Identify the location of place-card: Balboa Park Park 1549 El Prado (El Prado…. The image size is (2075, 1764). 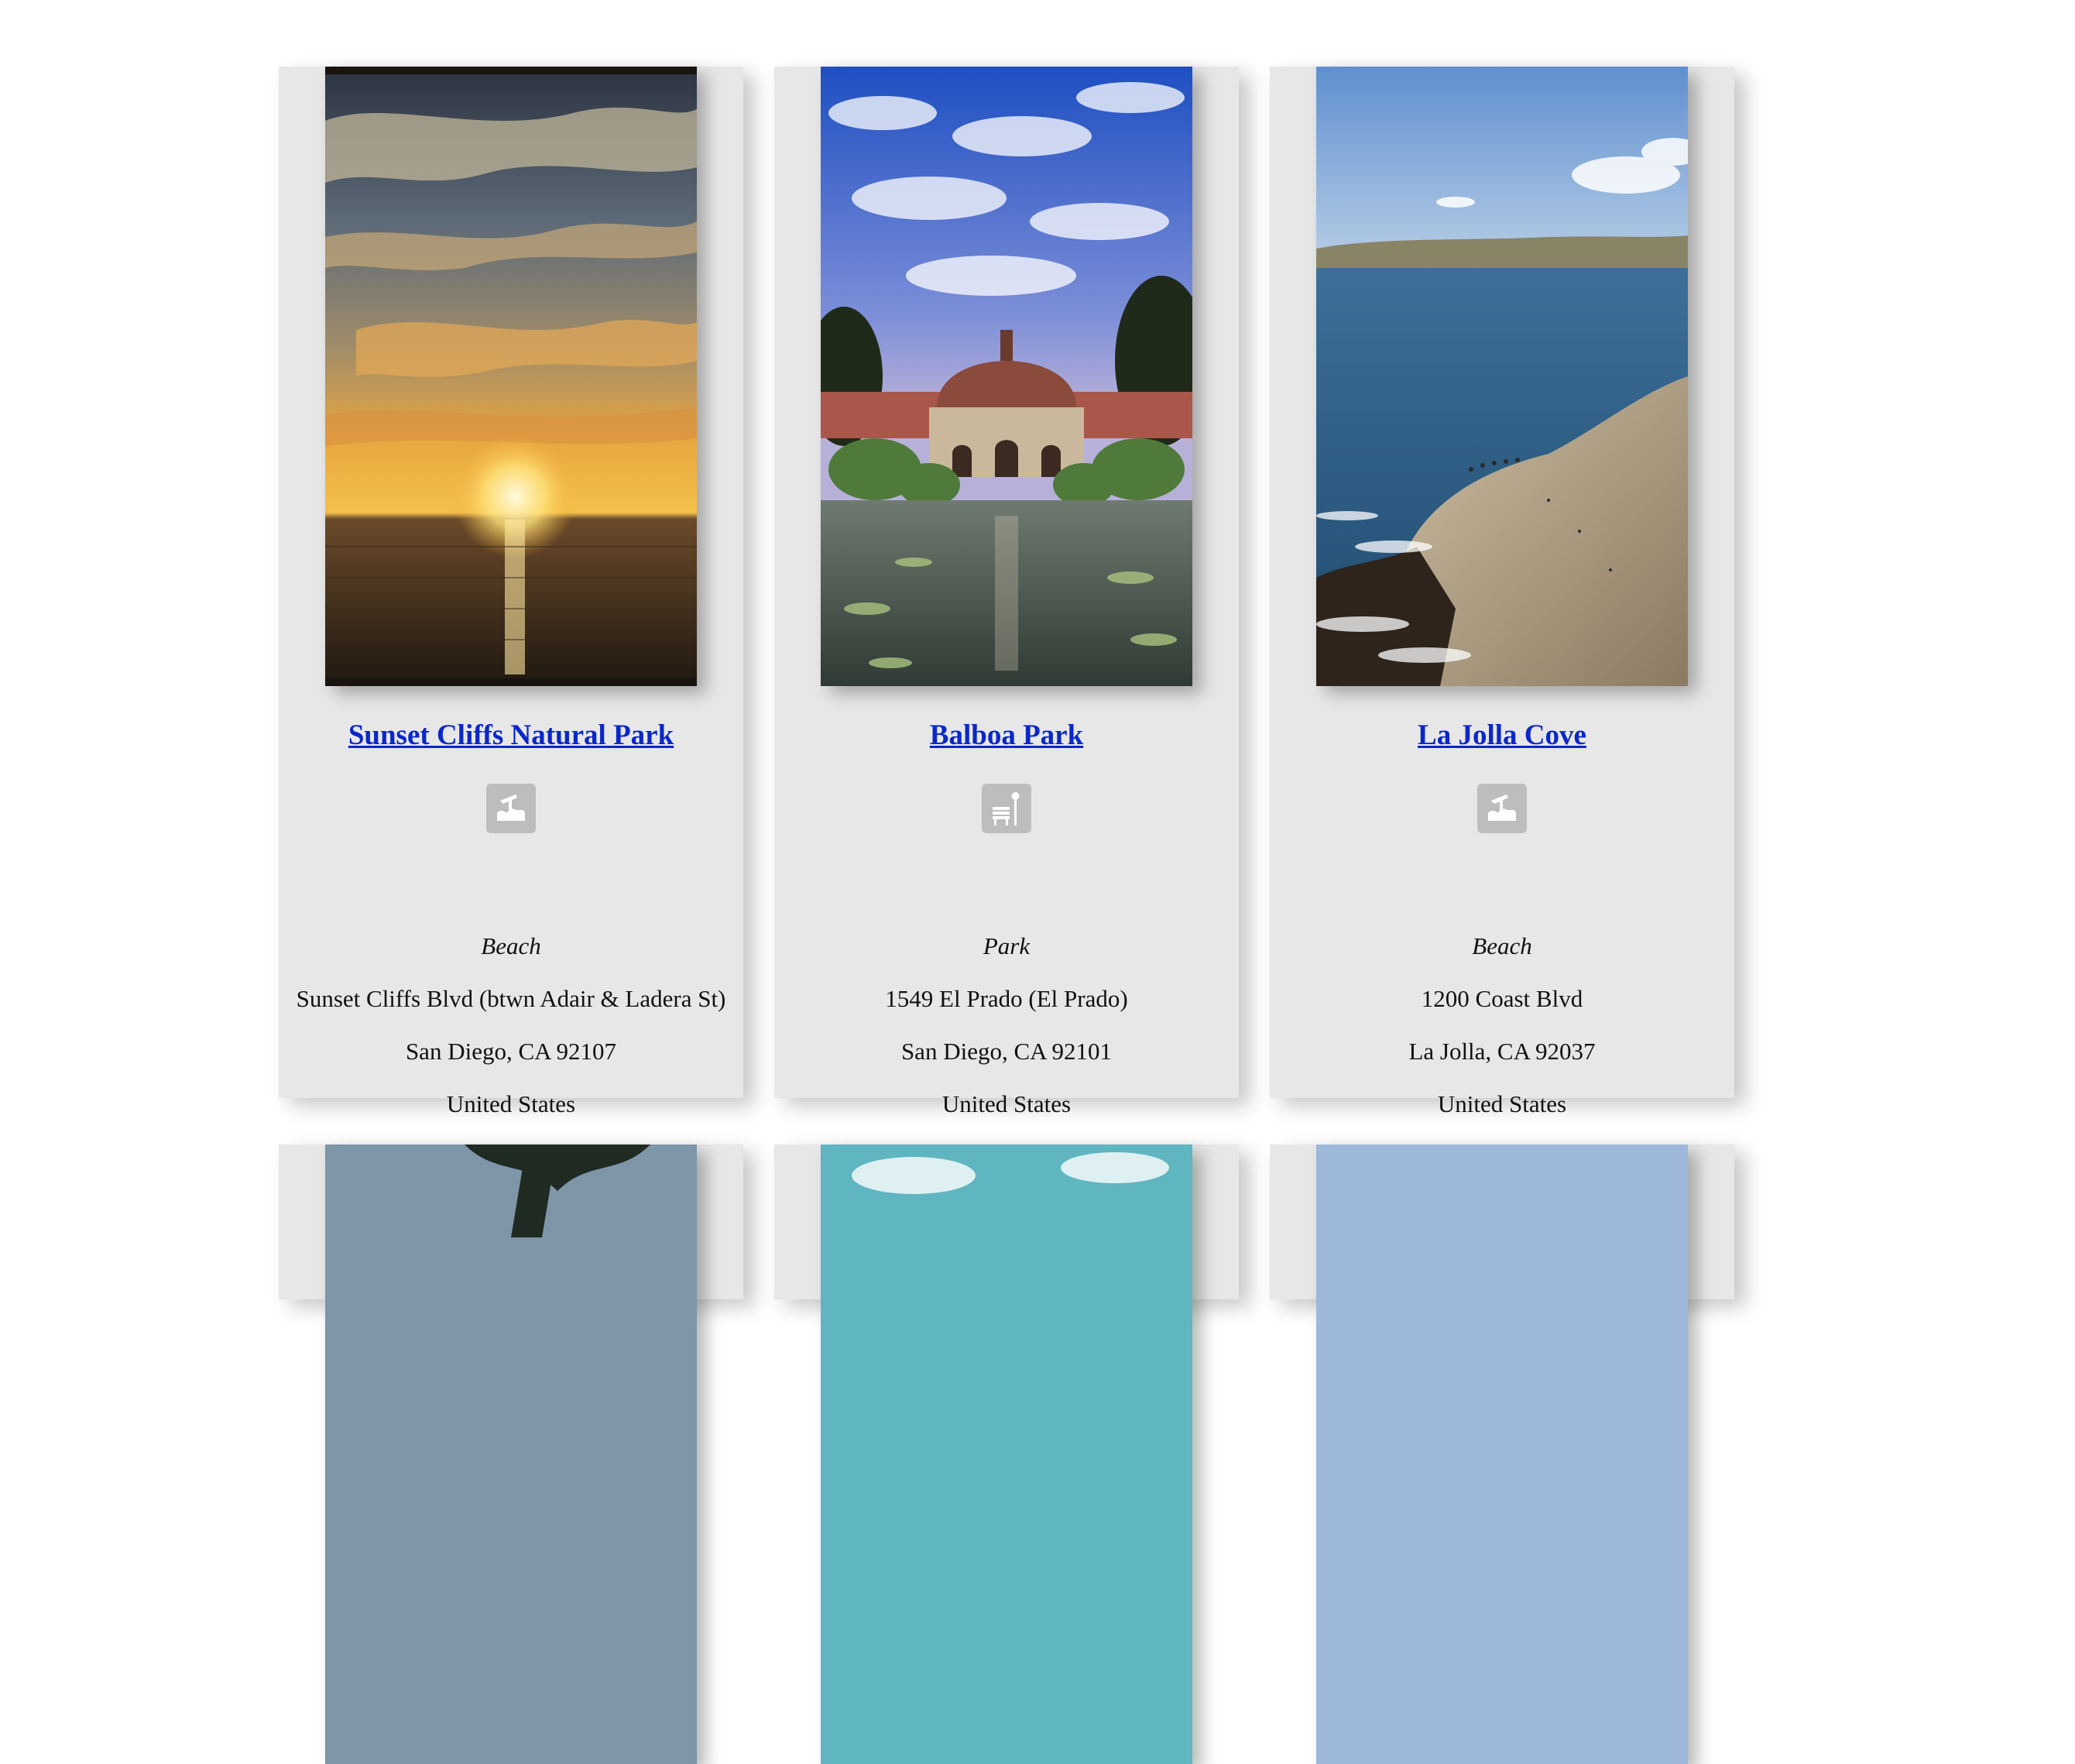
(1006, 592).